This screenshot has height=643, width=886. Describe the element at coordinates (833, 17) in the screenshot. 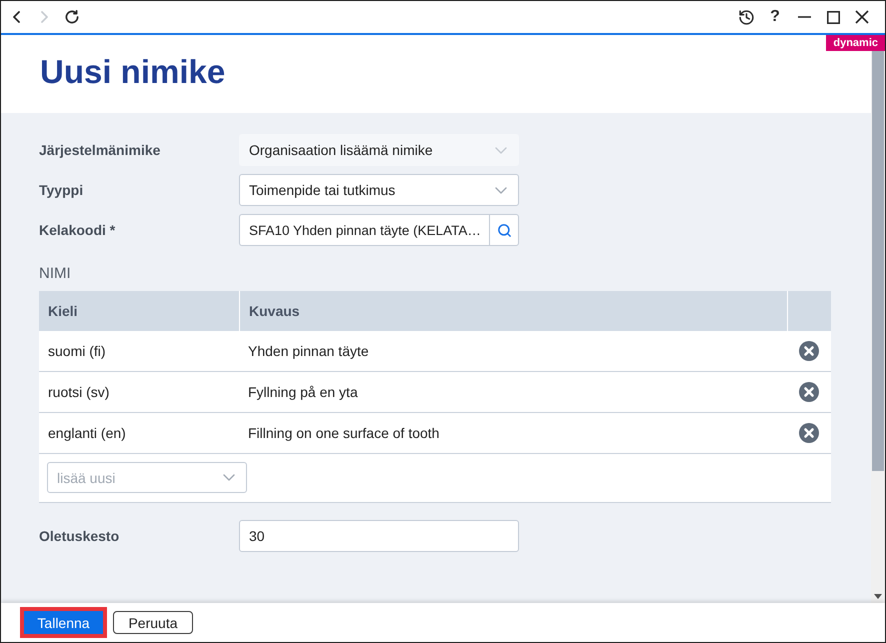

I see `maximize-icon` at that location.